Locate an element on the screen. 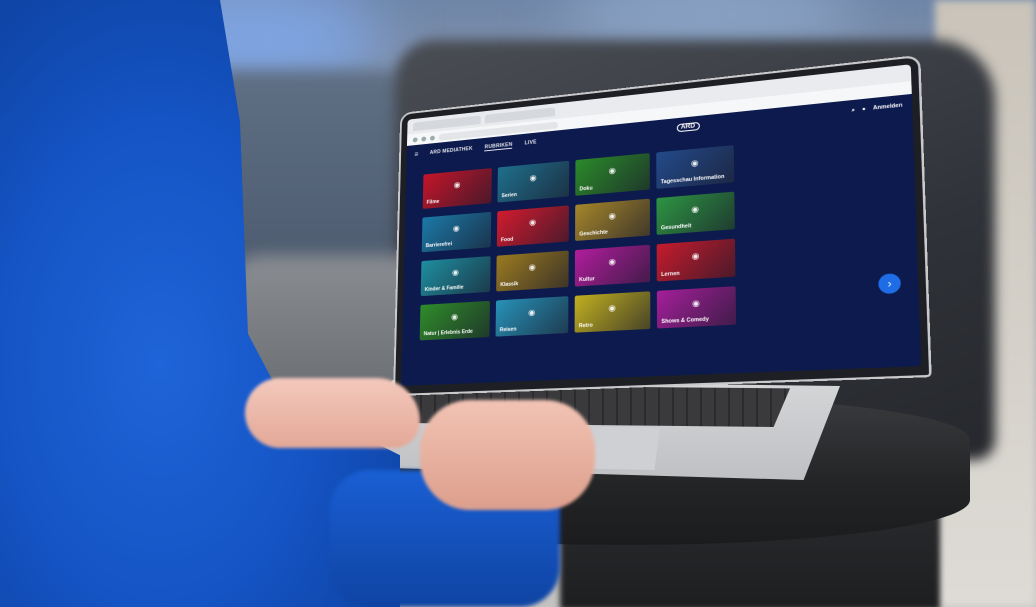 This screenshot has height=607, width=1036. category-tile-label: Klassik is located at coordinates (509, 285).